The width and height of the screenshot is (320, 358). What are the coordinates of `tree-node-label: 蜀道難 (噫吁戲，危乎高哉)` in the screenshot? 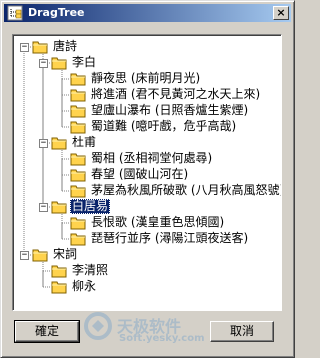 It's located at (164, 126).